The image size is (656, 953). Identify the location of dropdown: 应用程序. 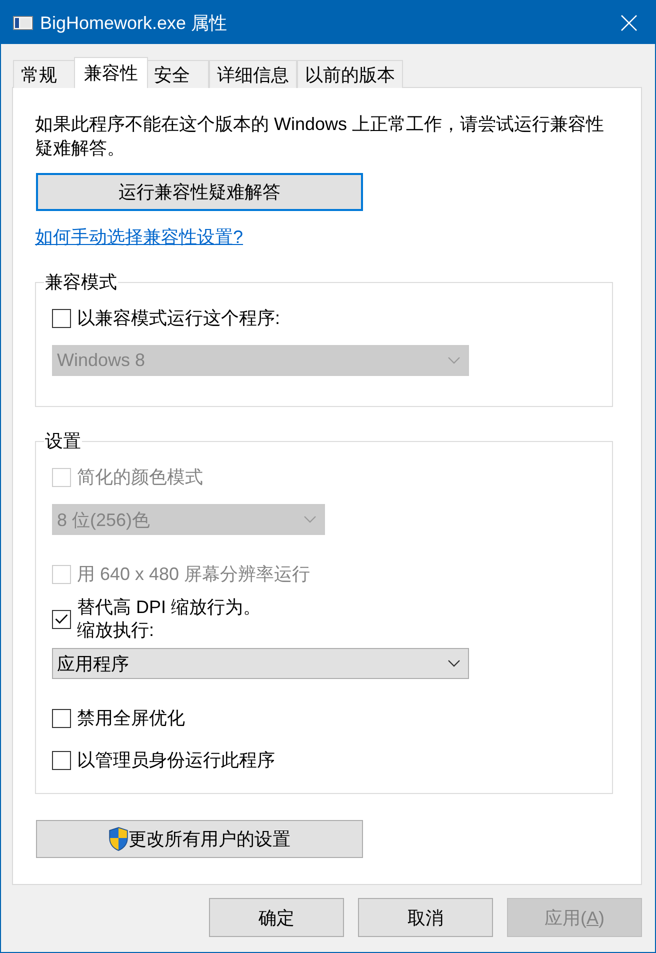
(260, 663).